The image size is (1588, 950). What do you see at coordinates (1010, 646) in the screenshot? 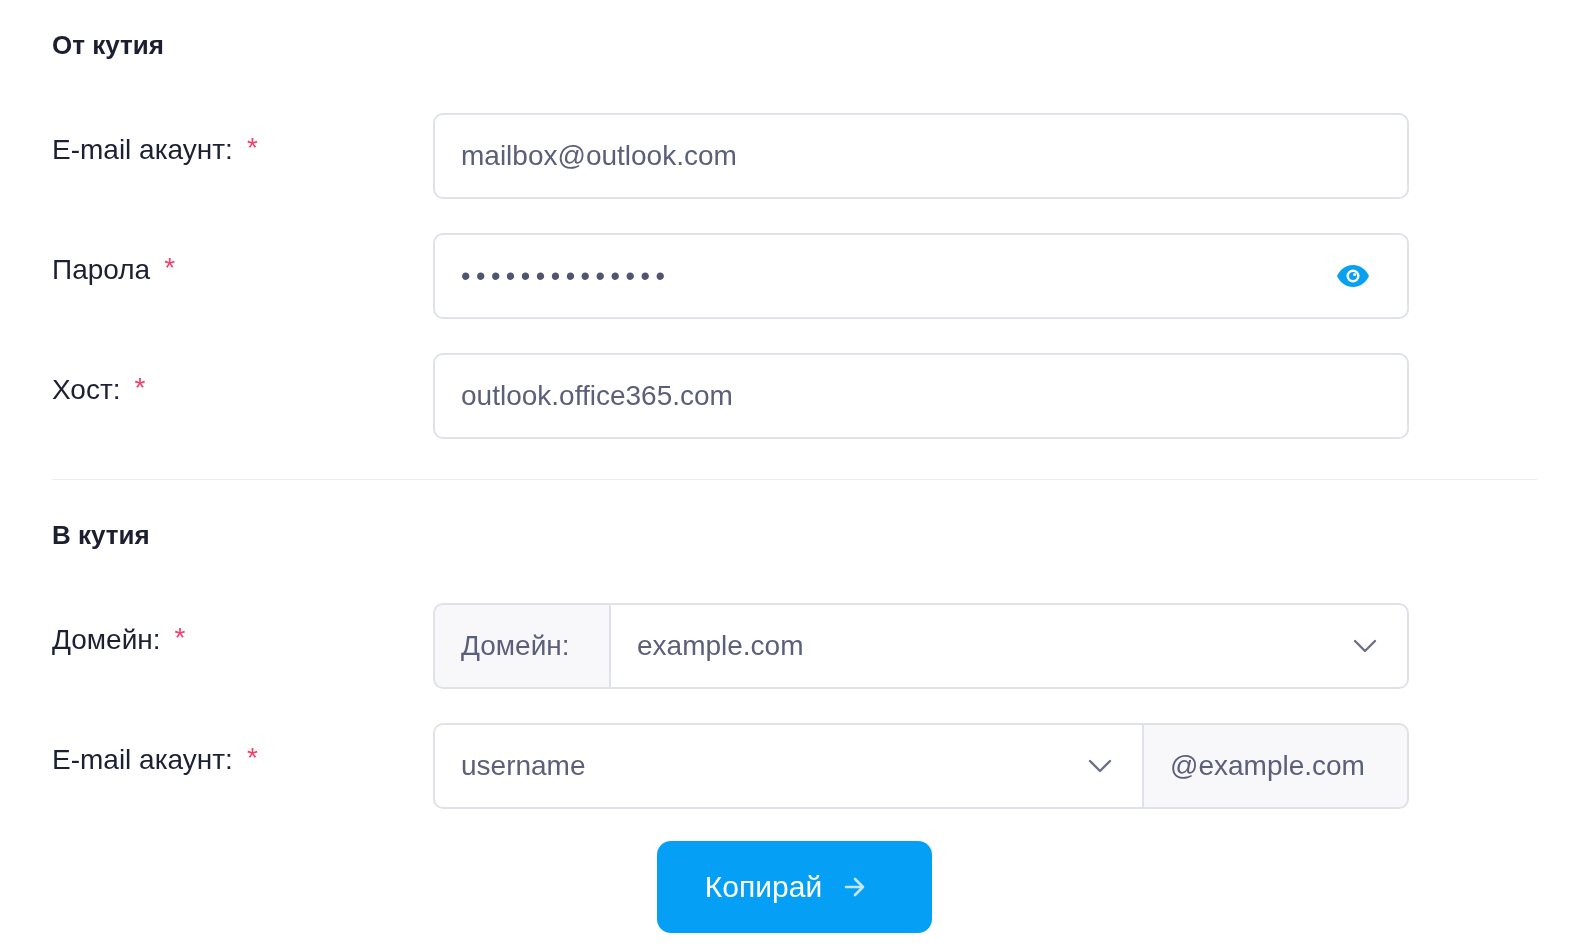
I see `domain-select: example.com` at bounding box center [1010, 646].